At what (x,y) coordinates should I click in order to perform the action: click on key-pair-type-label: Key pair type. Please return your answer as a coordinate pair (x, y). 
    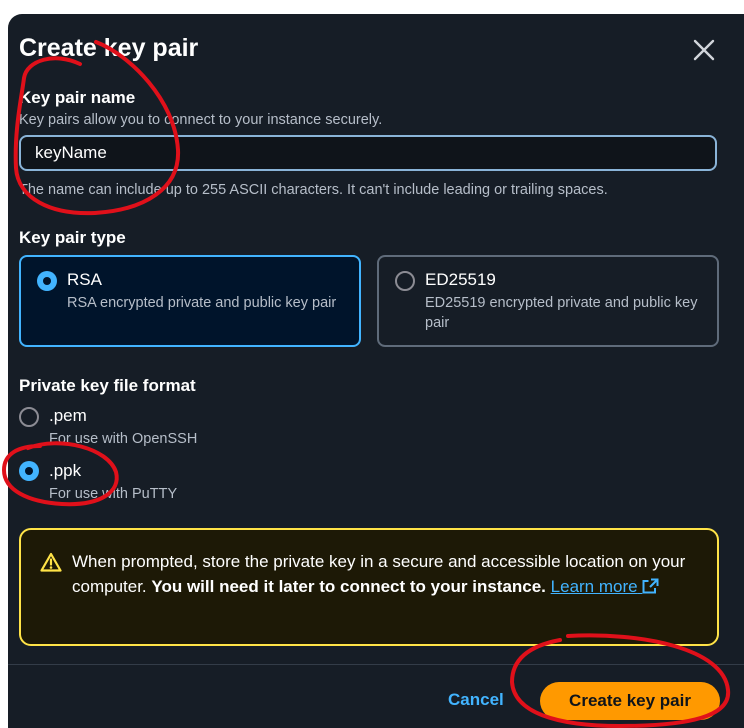
    Looking at the image, I should click on (72, 237).